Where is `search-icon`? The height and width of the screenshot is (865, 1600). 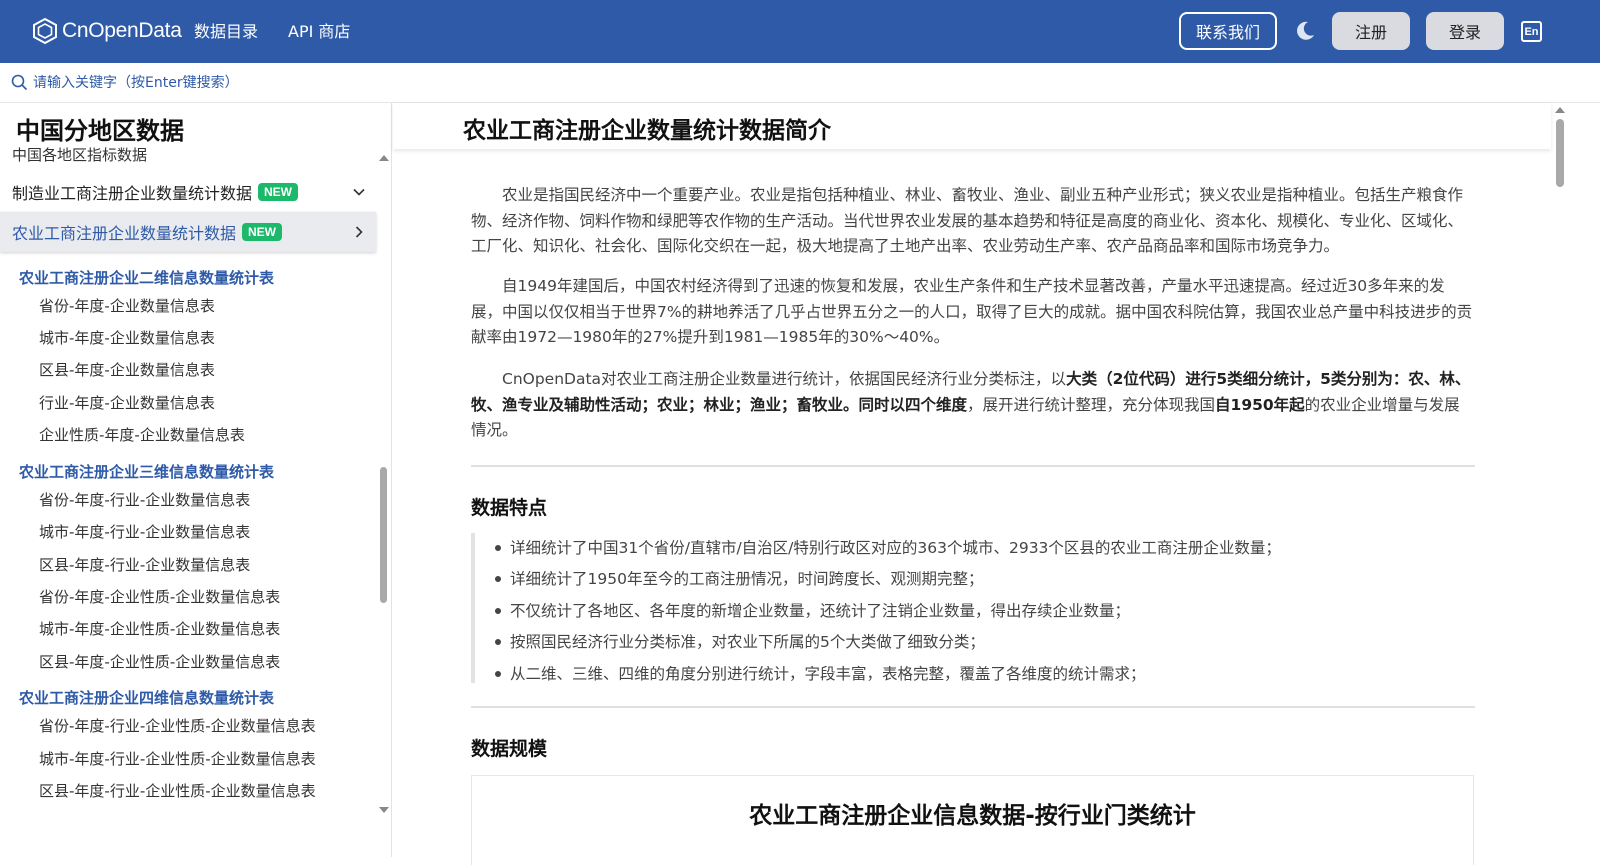 search-icon is located at coordinates (19, 82).